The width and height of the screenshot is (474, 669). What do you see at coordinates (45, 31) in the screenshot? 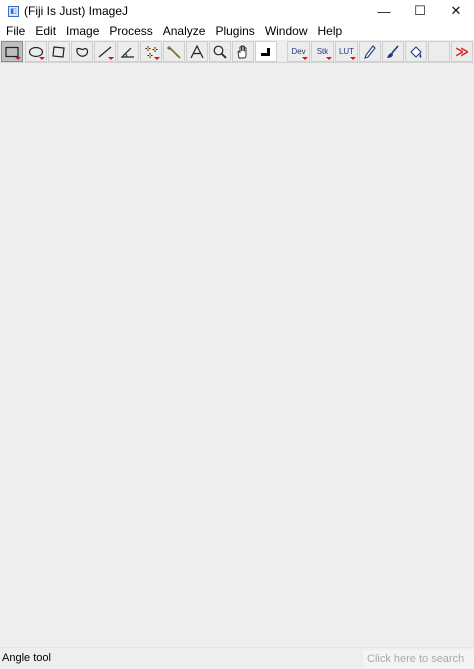
I see `menu-edit: Edit` at bounding box center [45, 31].